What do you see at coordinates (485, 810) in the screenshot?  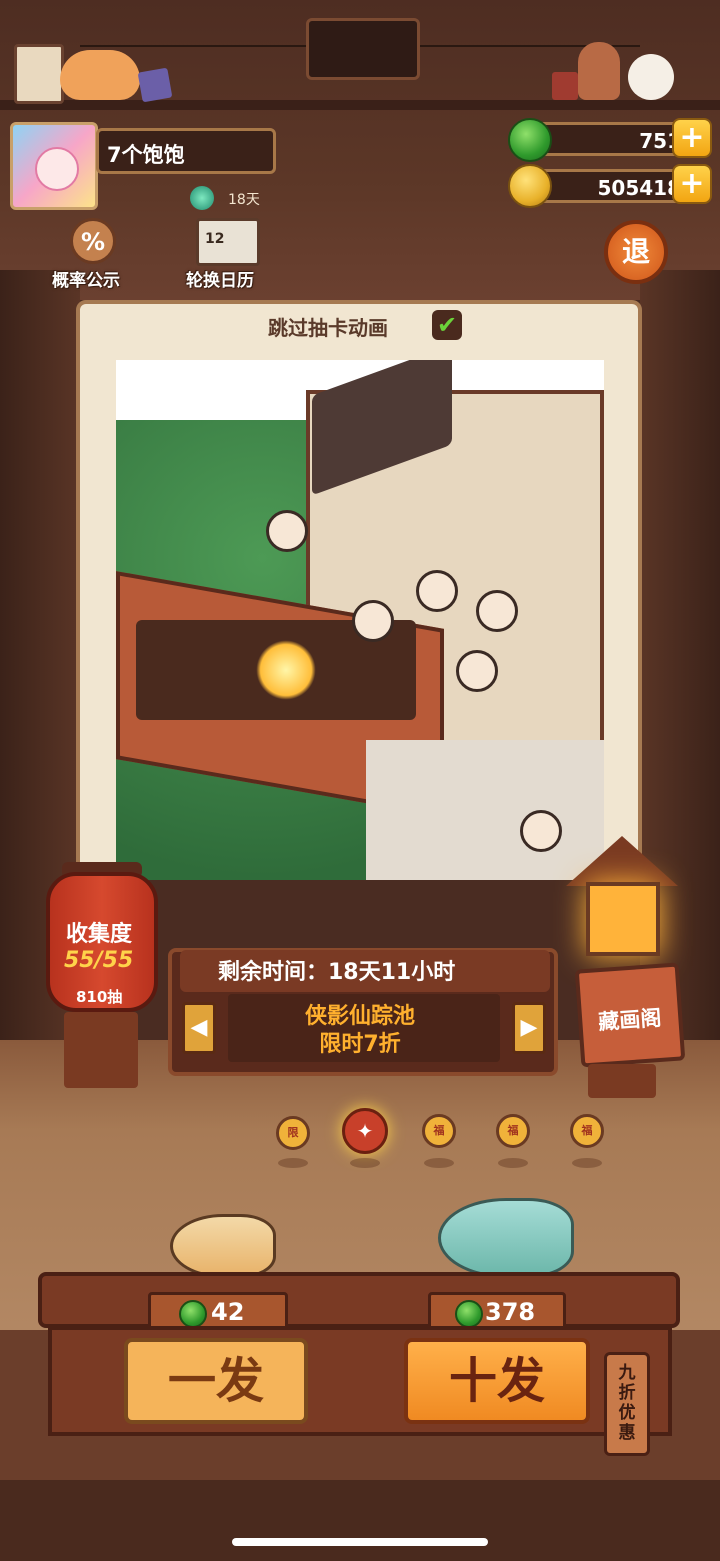 I see `artwork-stairs` at bounding box center [485, 810].